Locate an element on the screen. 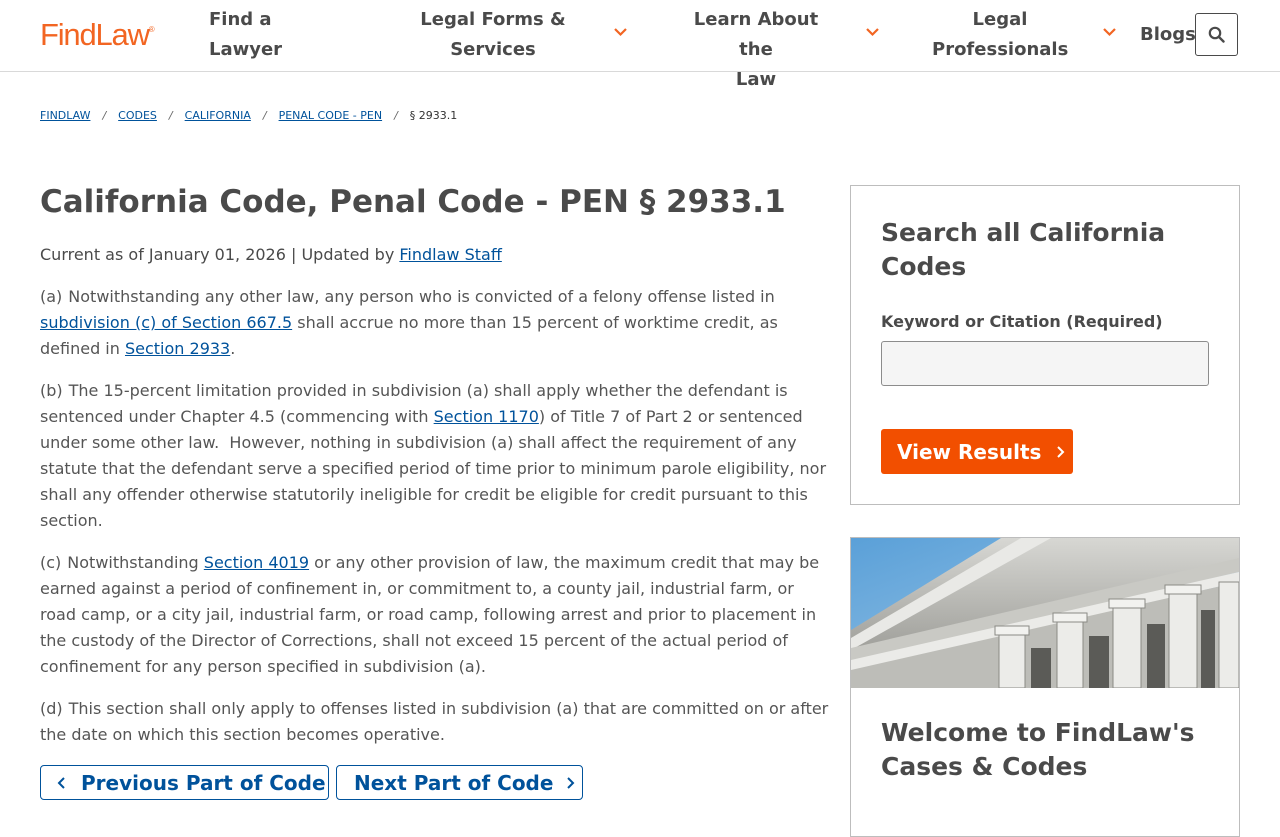 The height and width of the screenshot is (837, 1280). breadcrumb-current: § 2933.1 is located at coordinates (433, 115).